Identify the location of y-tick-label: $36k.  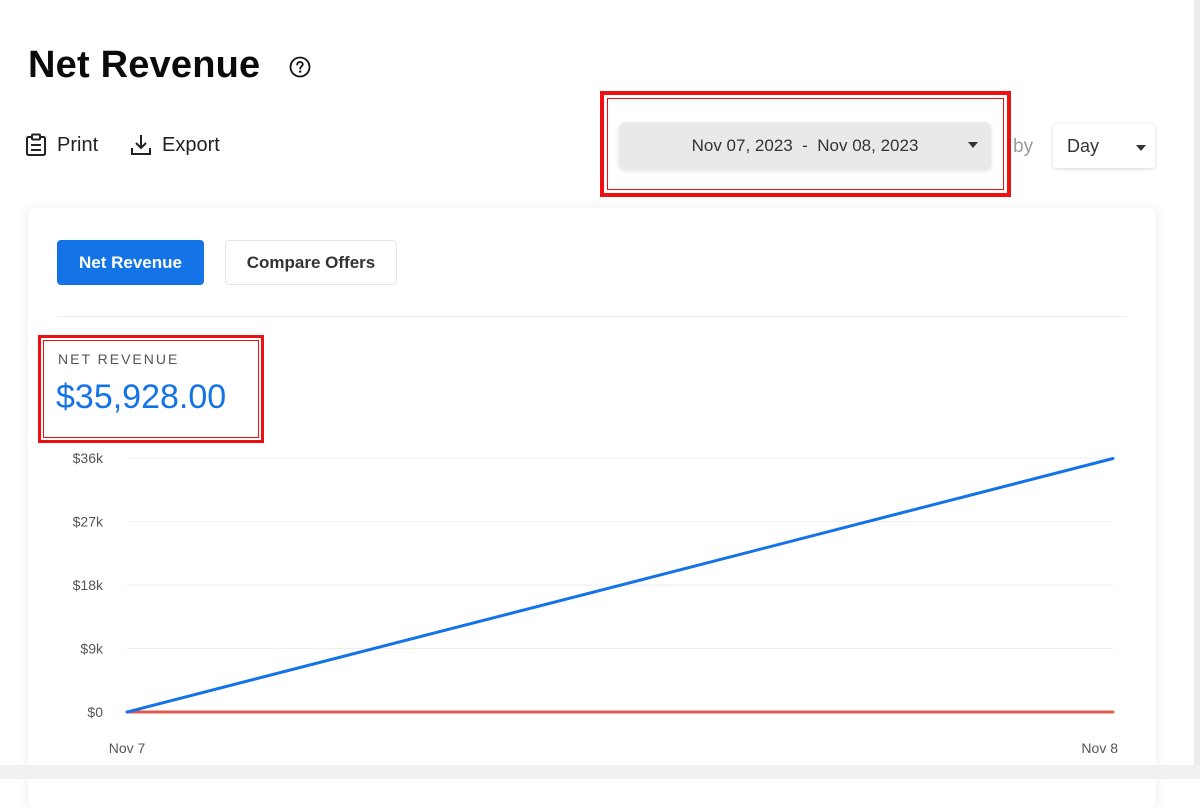
(88, 458).